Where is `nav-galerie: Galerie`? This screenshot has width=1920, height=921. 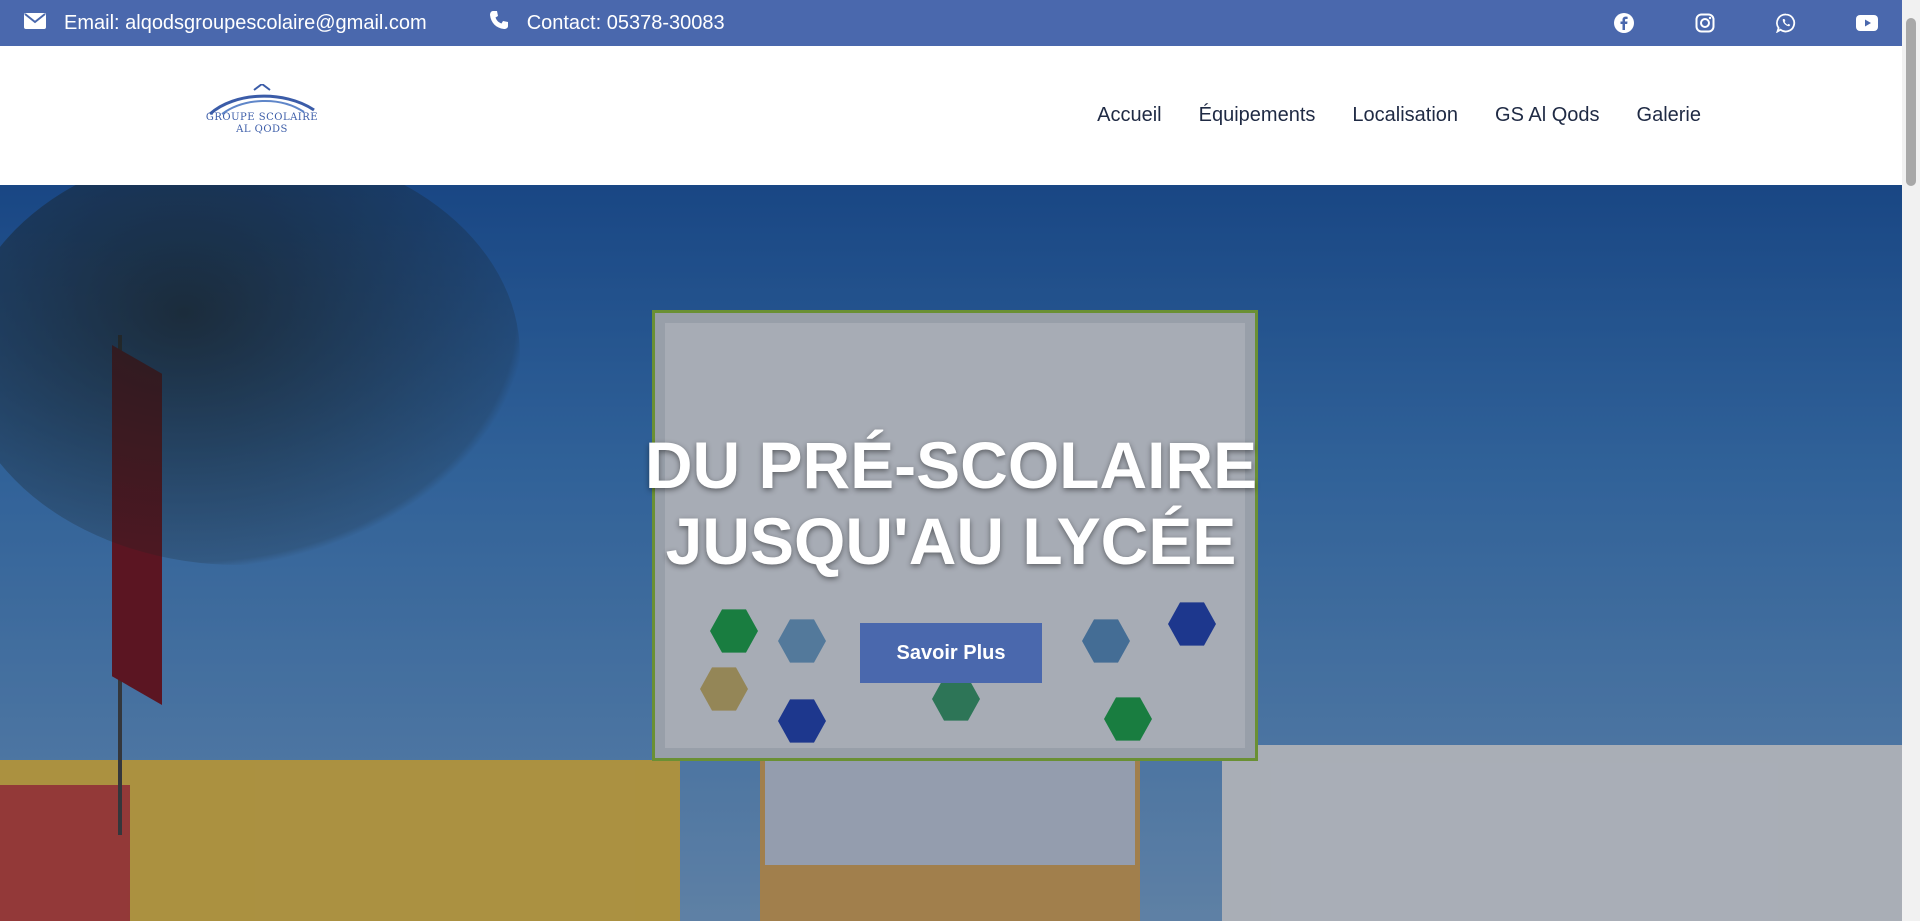 nav-galerie: Galerie is located at coordinates (1669, 115).